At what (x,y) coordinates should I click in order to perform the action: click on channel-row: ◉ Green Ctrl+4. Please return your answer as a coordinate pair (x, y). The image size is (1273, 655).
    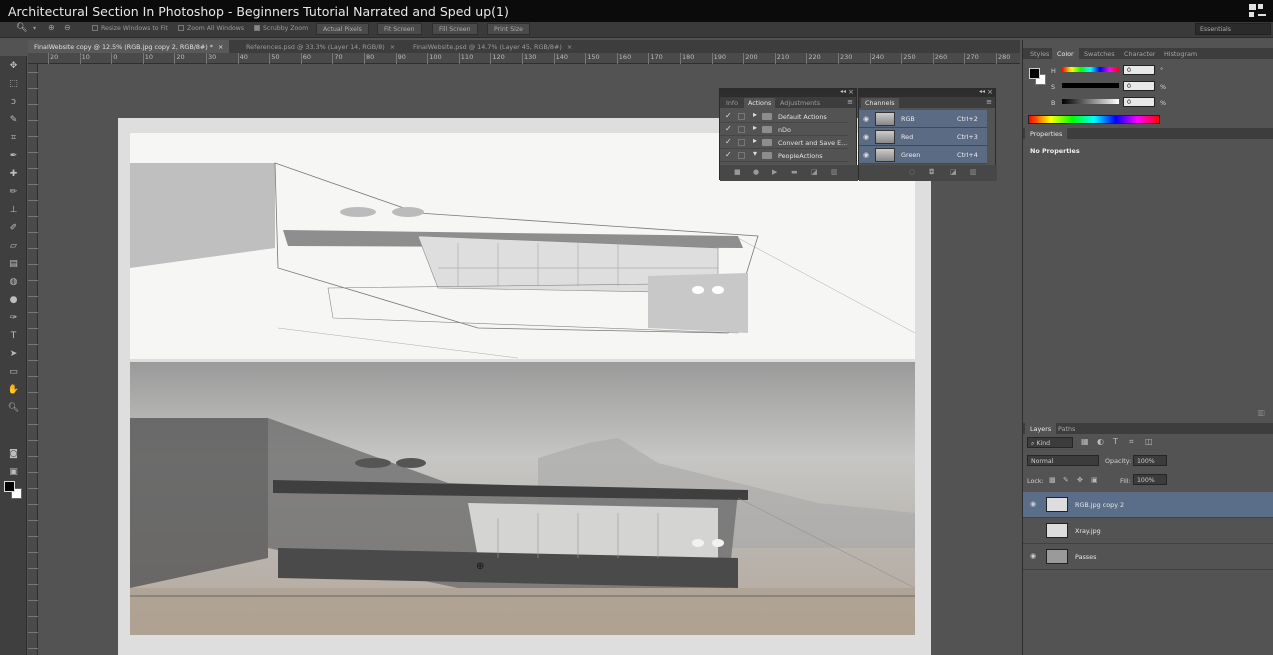
    Looking at the image, I should click on (923, 155).